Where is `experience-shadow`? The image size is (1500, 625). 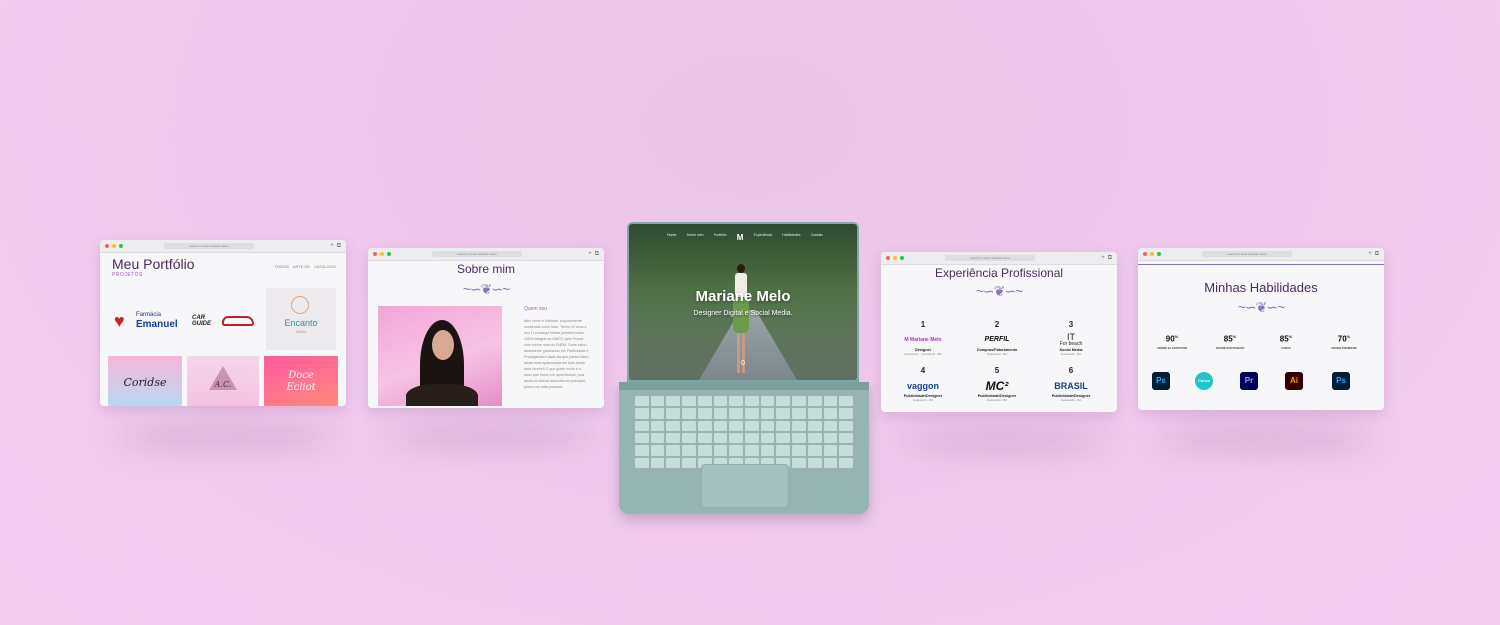 experience-shadow is located at coordinates (1005, 439).